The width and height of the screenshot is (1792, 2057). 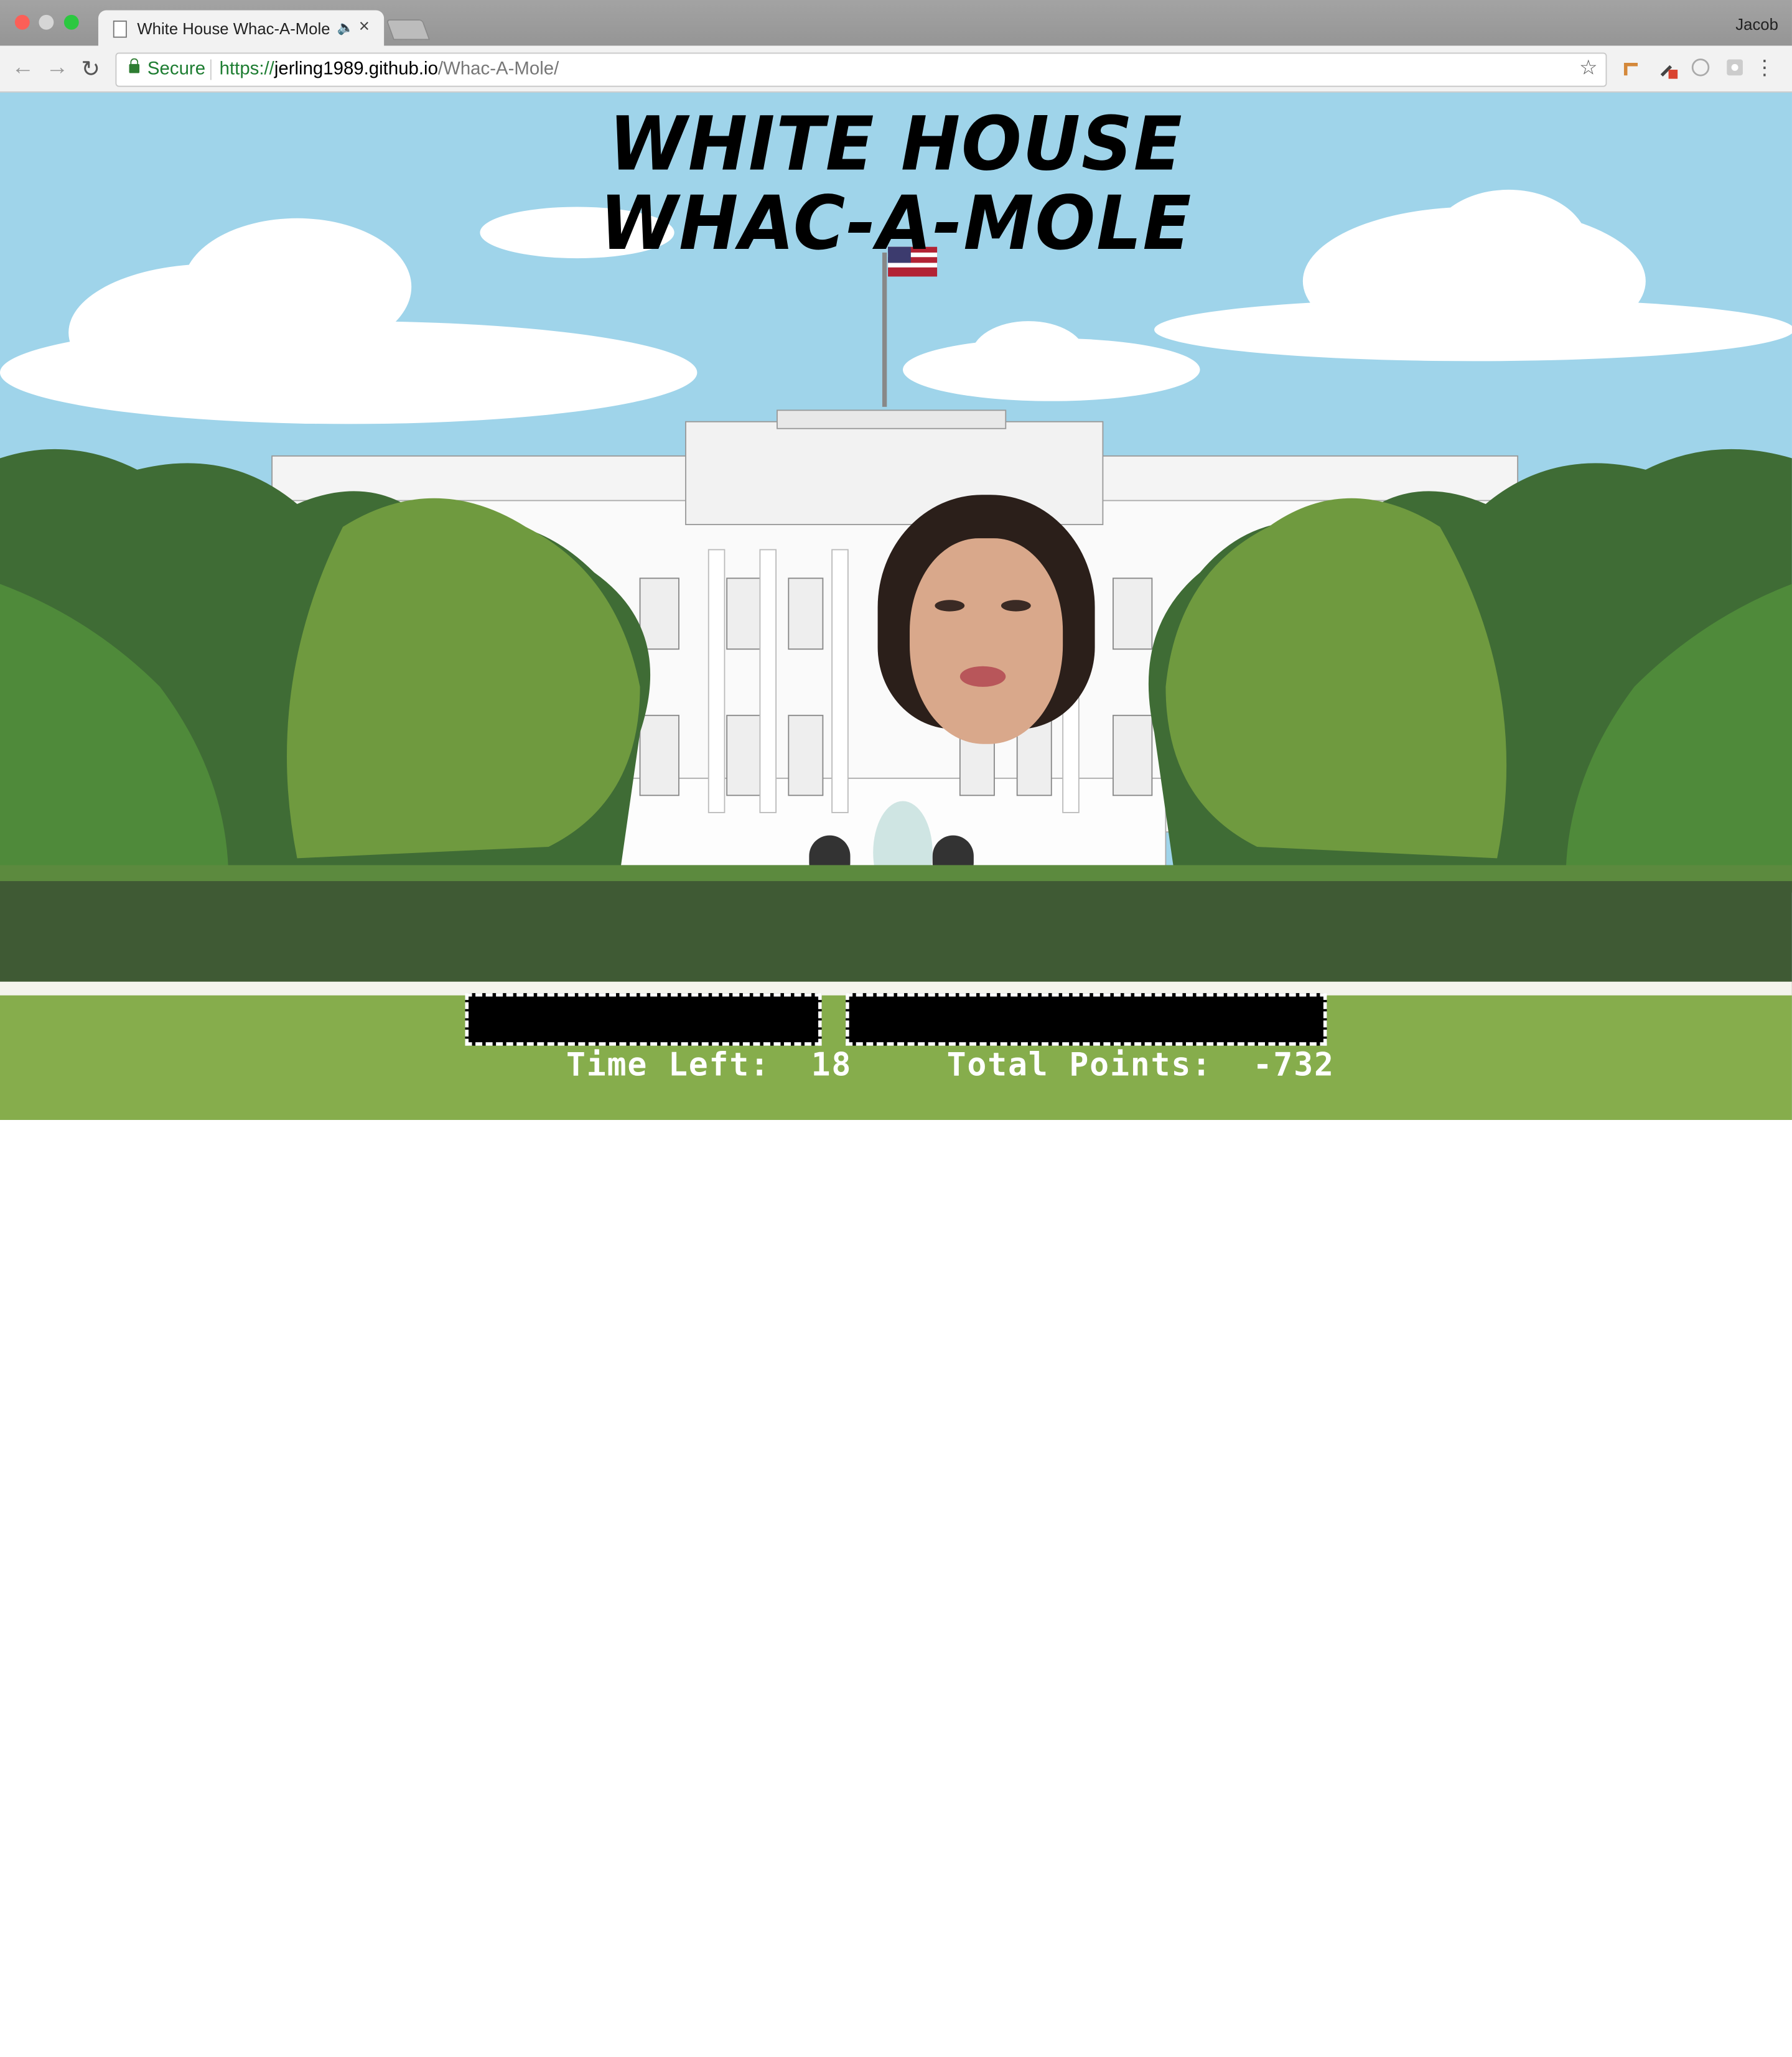 What do you see at coordinates (176, 69) in the screenshot?
I see `security-label: Secure` at bounding box center [176, 69].